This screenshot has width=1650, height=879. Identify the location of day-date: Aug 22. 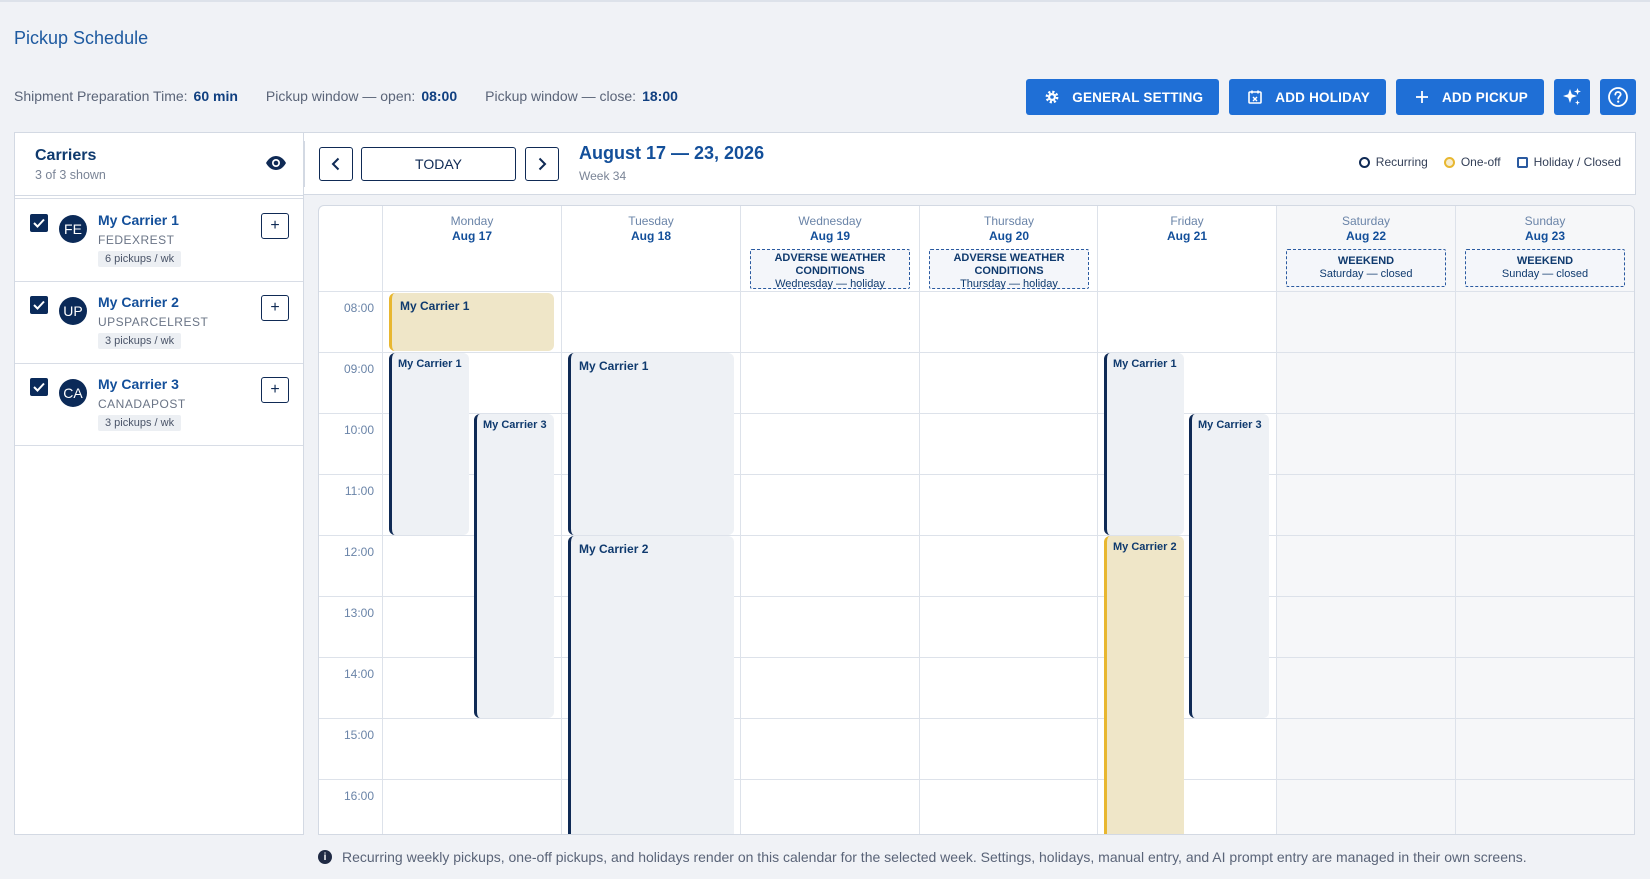
(1365, 236).